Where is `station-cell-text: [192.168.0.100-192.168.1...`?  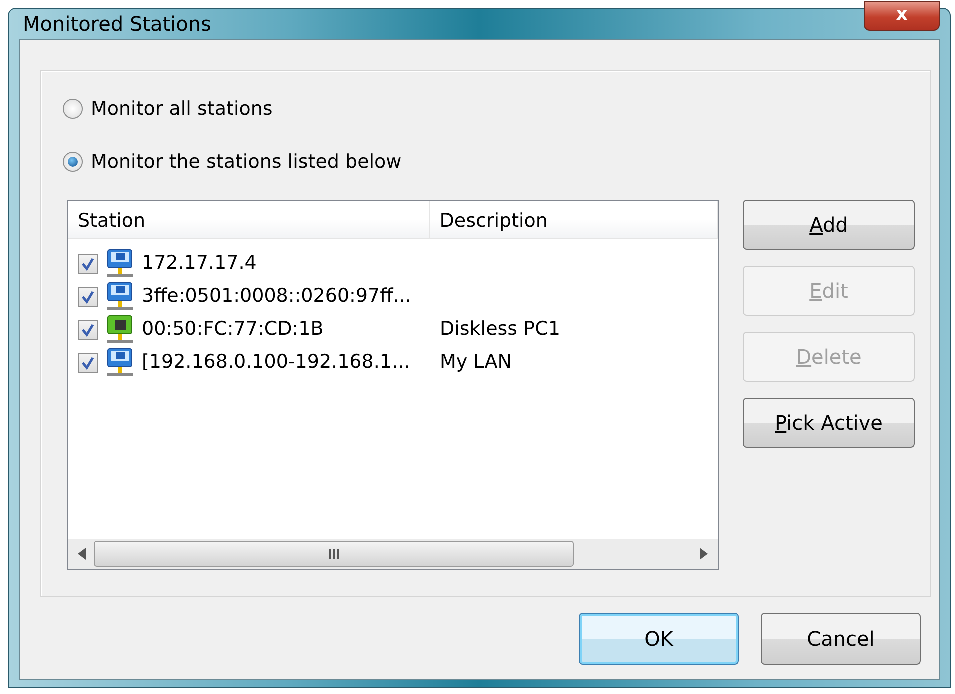
station-cell-text: [192.168.0.100-192.168.1... is located at coordinates (276, 363).